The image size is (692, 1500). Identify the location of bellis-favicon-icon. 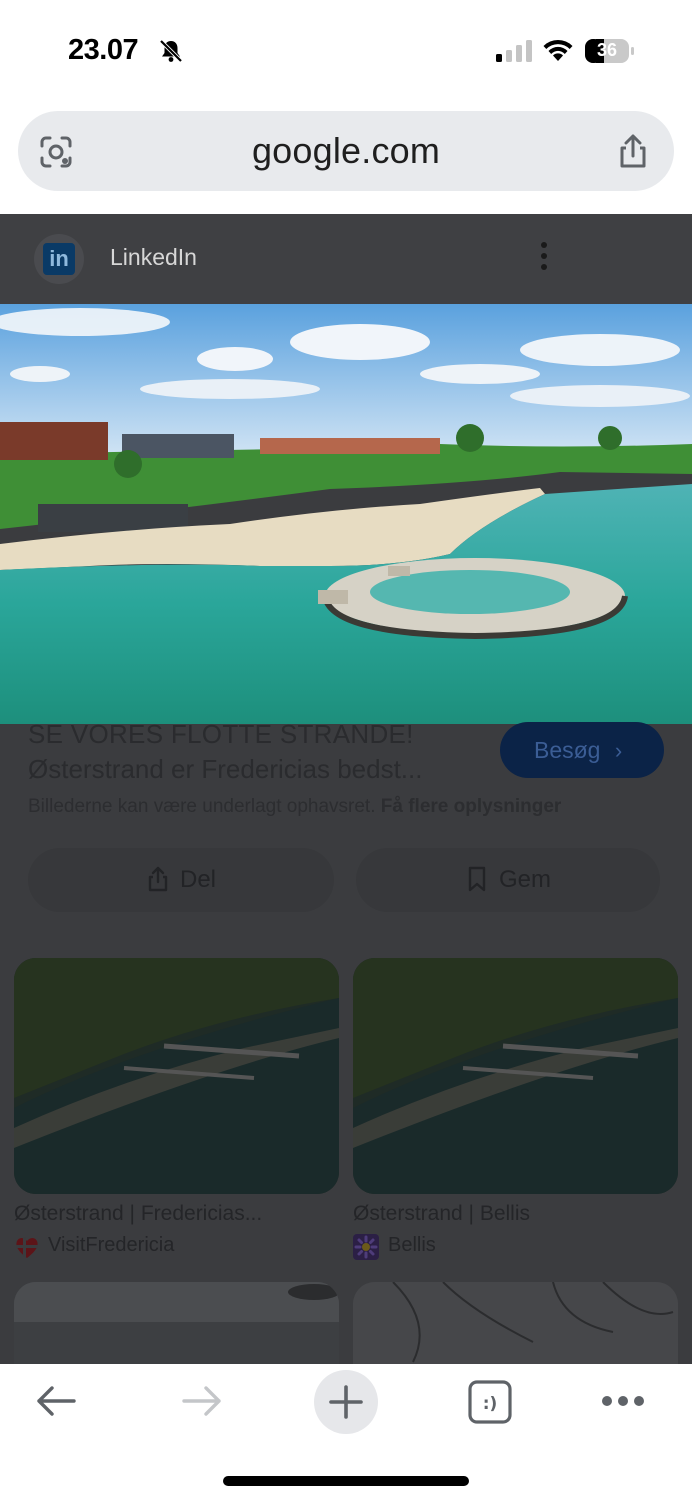
(366, 1247).